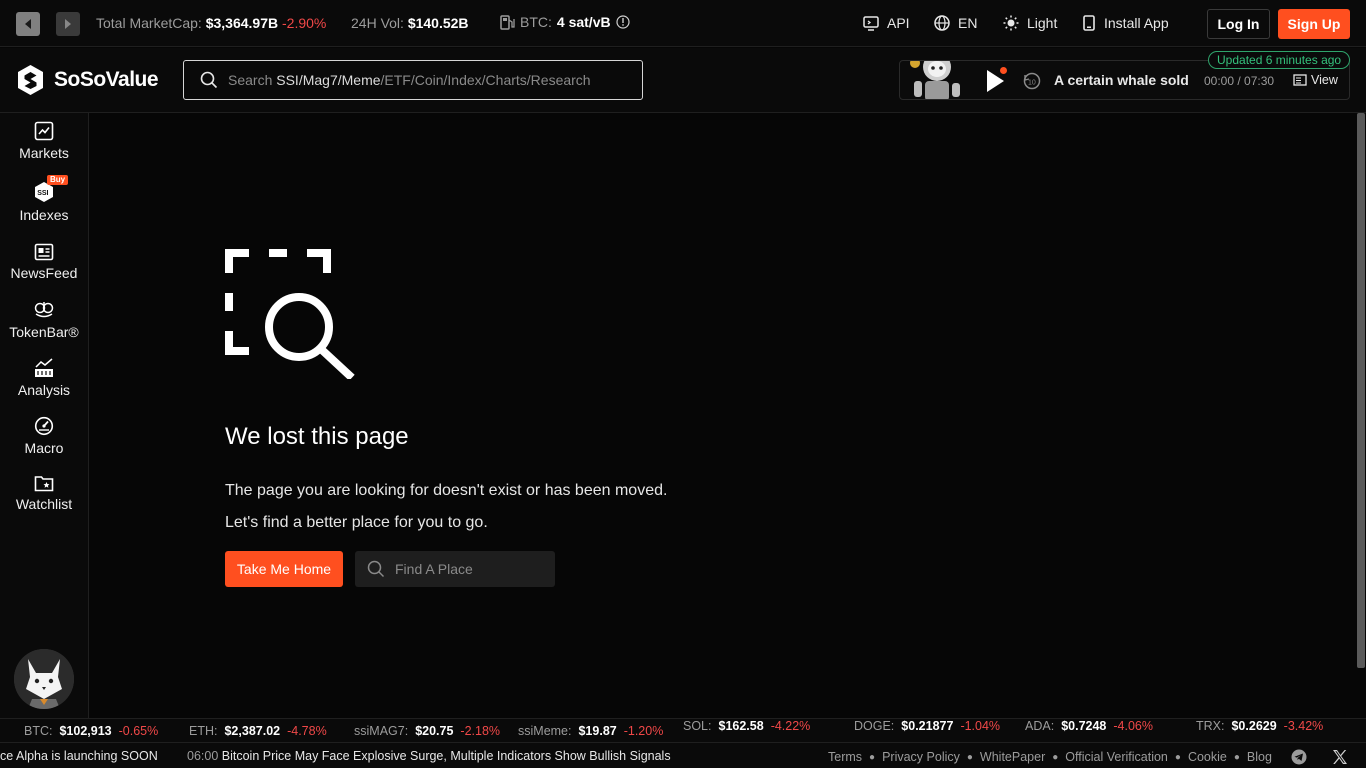 This screenshot has width=1366, height=768. What do you see at coordinates (1133, 726) in the screenshot?
I see `ticker-change: -4.06%` at bounding box center [1133, 726].